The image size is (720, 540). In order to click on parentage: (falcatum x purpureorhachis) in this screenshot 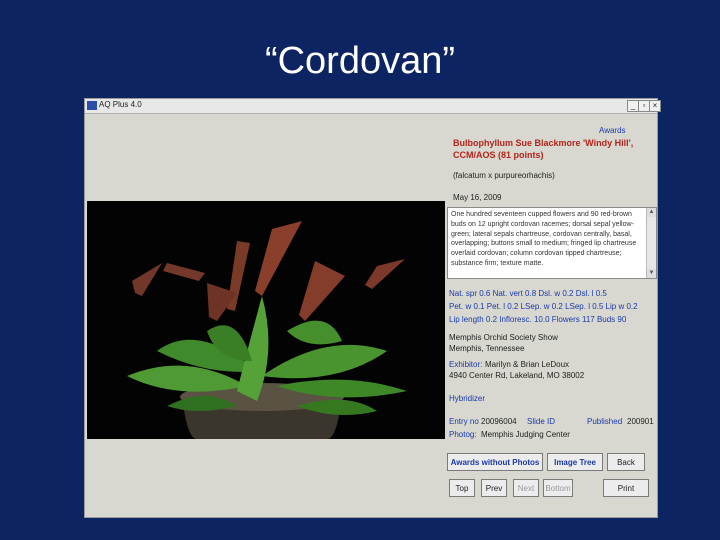, I will do `click(504, 175)`.